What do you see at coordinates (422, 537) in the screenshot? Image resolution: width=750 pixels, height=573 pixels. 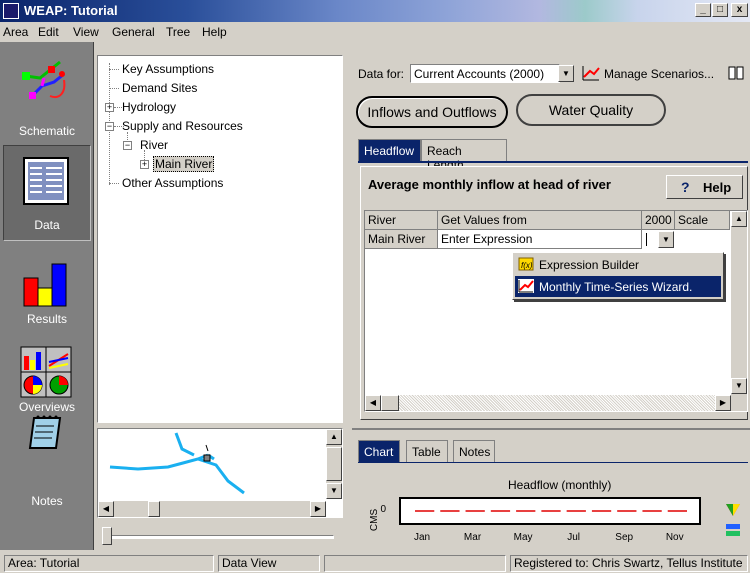 I see `x-tick-label: Jan` at bounding box center [422, 537].